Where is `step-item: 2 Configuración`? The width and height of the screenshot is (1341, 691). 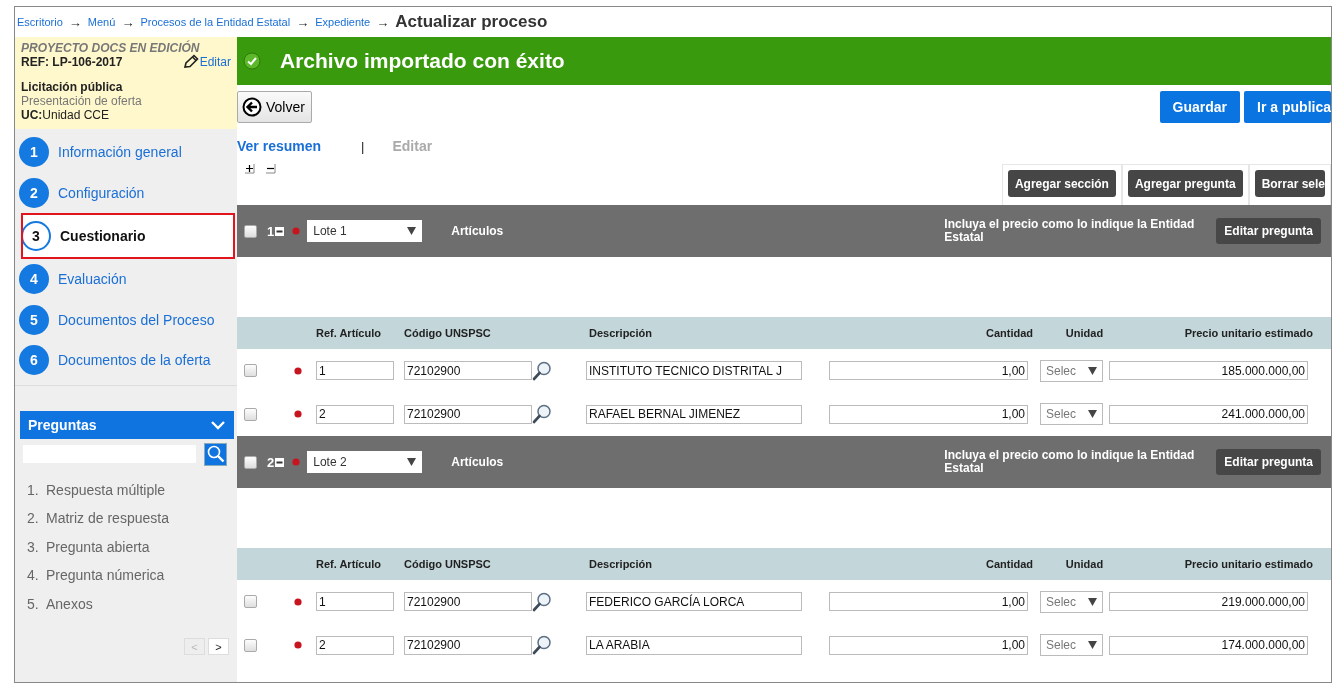 step-item: 2 Configuración is located at coordinates (126, 192).